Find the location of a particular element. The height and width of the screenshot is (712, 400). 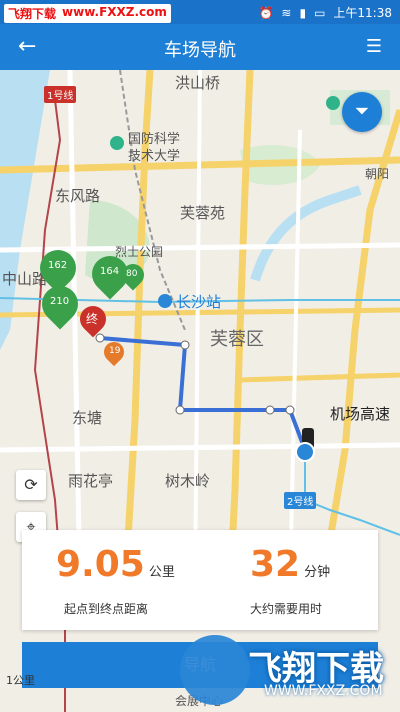

map-label: 芙蓉苑 is located at coordinates (203, 213).